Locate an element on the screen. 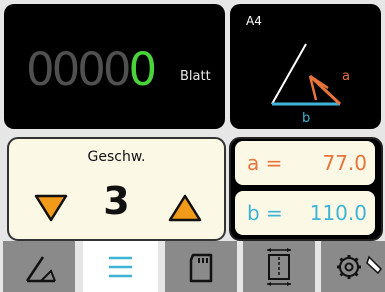 This screenshot has width=385, height=292. dimension-a-value: 77.0 is located at coordinates (344, 163).